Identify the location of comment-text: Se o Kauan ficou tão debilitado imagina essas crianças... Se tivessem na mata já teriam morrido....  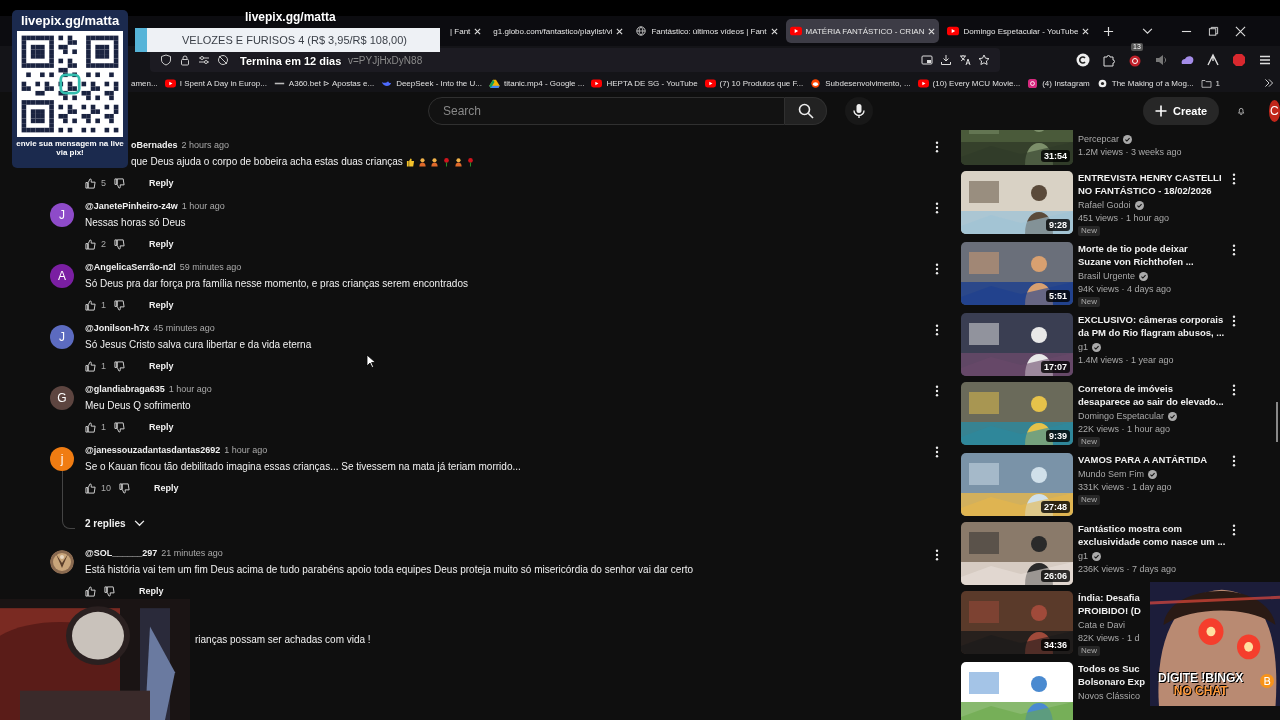
(303, 466).